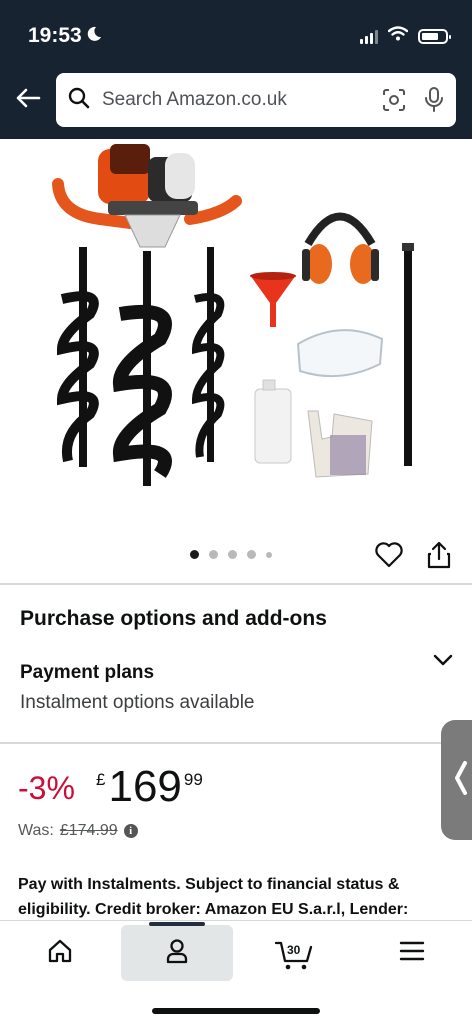  Describe the element at coordinates (408, 354) in the screenshot. I see `extension-rod` at that location.